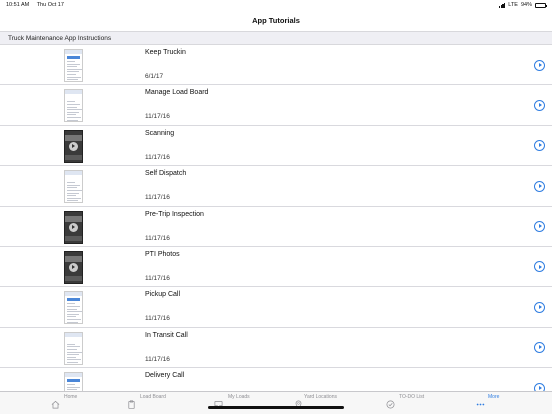 The width and height of the screenshot is (552, 414). I want to click on tab-load-board: Load Board, so click(276, 403).